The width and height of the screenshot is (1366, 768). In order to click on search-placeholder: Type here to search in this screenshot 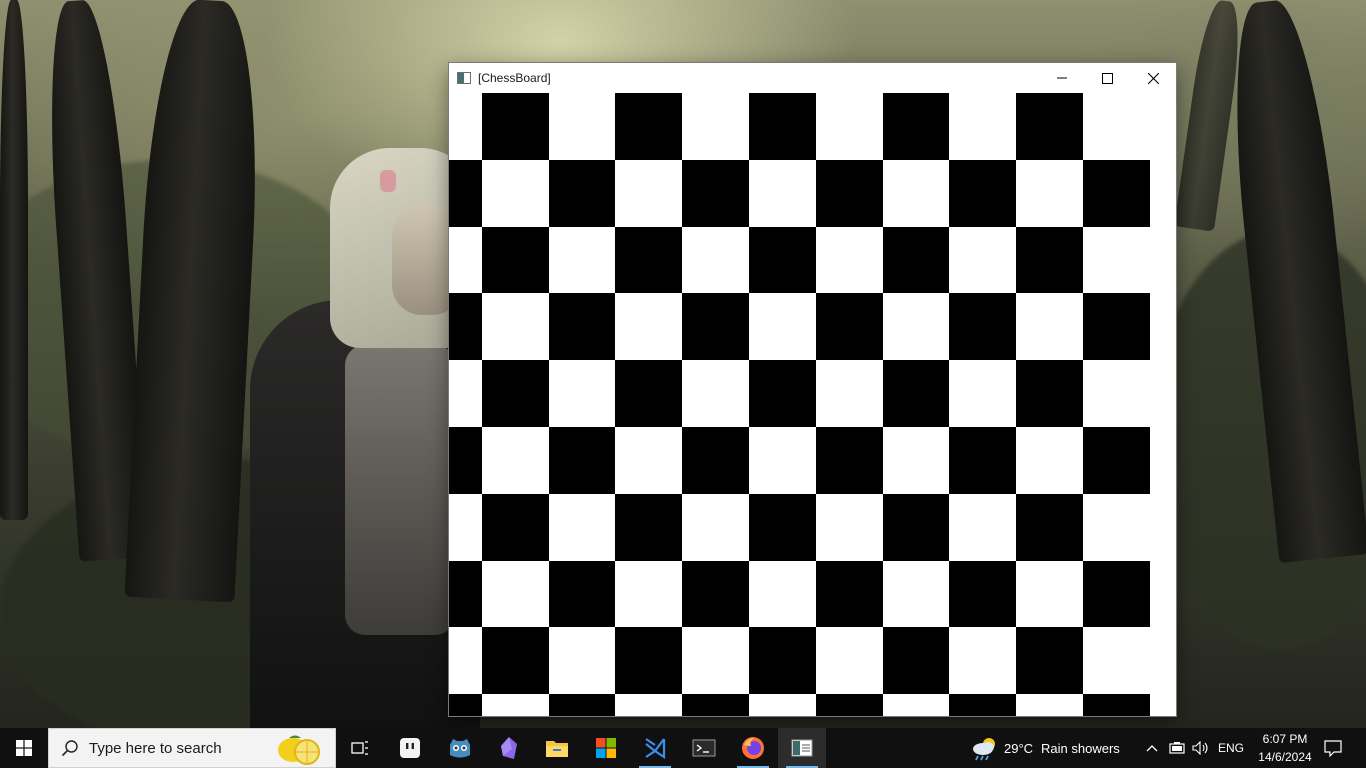, I will do `click(155, 748)`.